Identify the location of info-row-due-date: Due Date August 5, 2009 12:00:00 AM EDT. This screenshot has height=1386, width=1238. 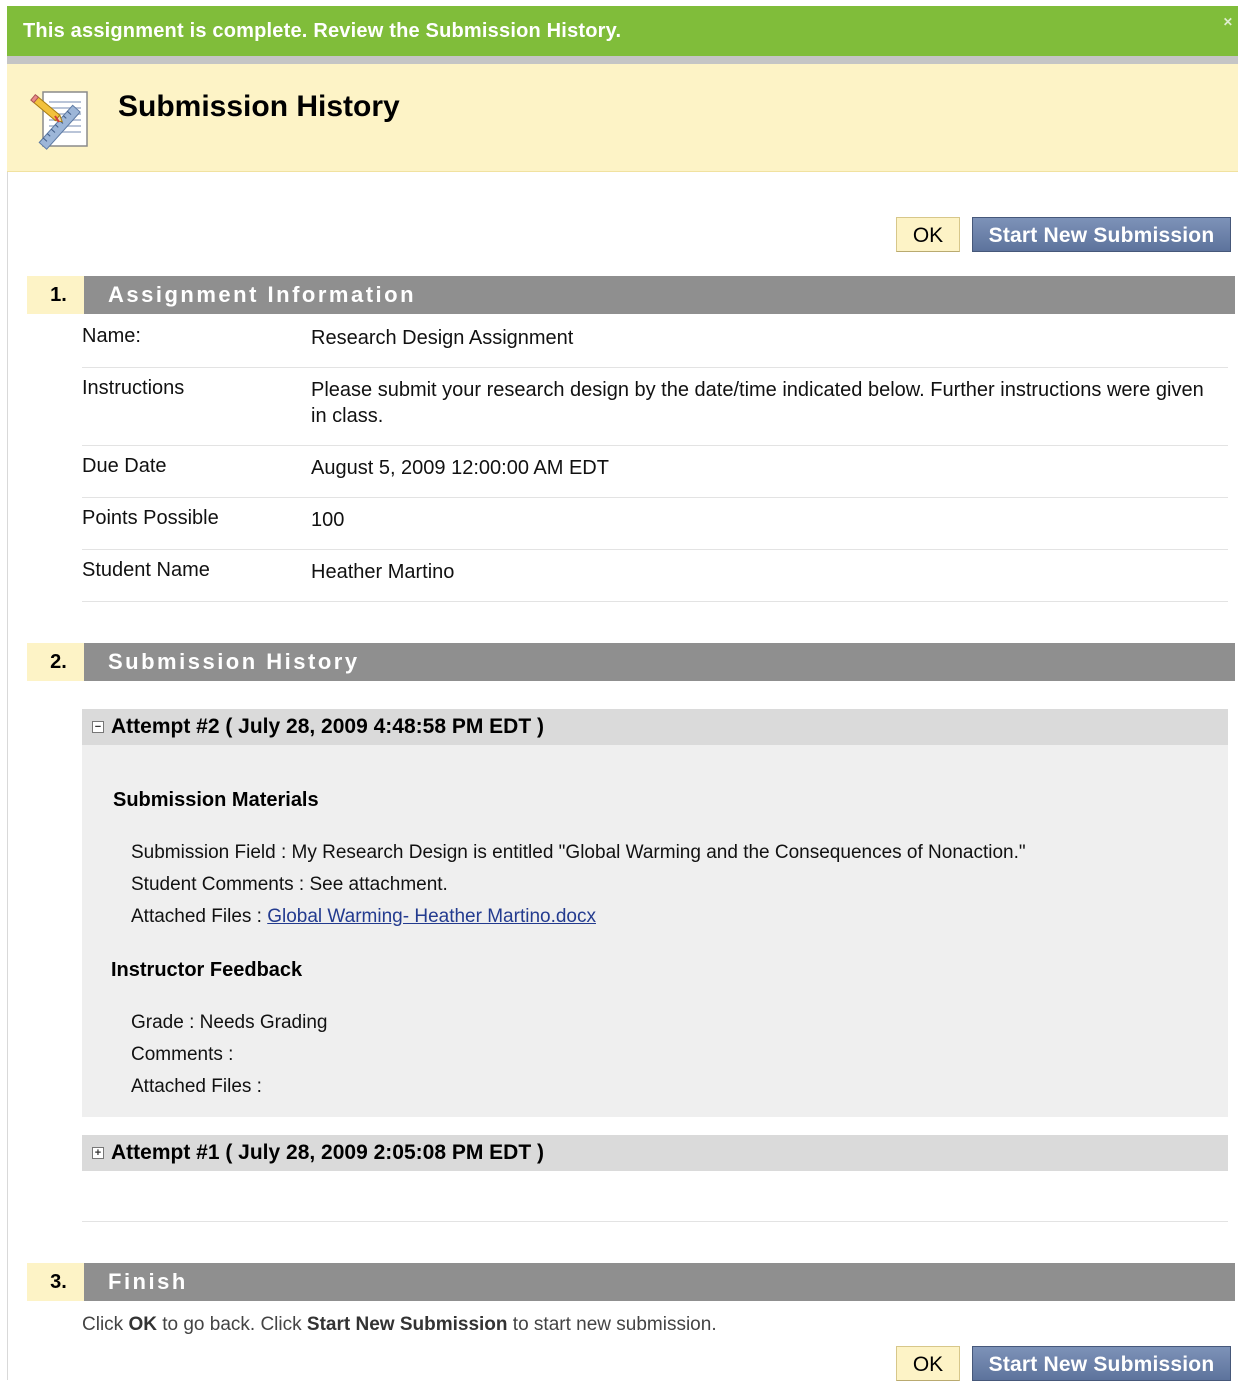
(655, 476).